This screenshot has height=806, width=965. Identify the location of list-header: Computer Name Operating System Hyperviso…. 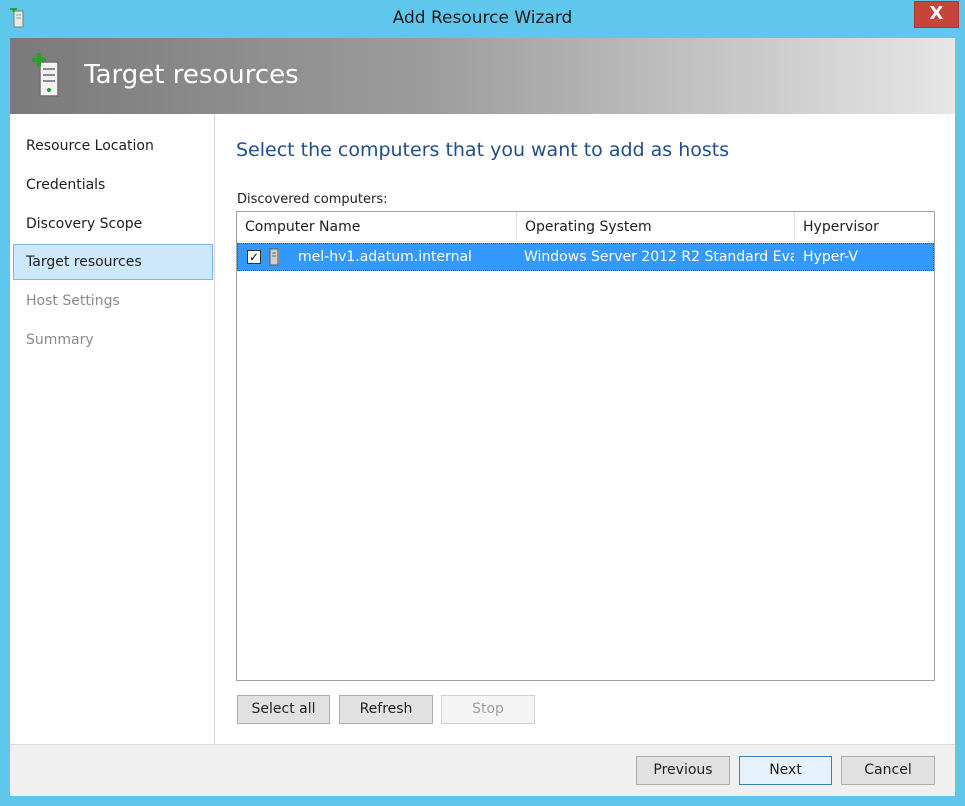
(585, 227).